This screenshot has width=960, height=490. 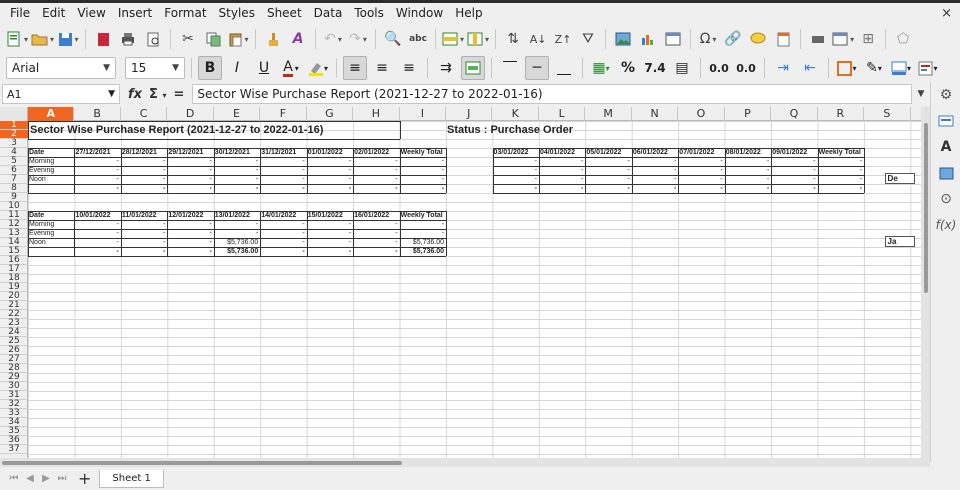 I want to click on column-header-g: G, so click(x=330, y=114).